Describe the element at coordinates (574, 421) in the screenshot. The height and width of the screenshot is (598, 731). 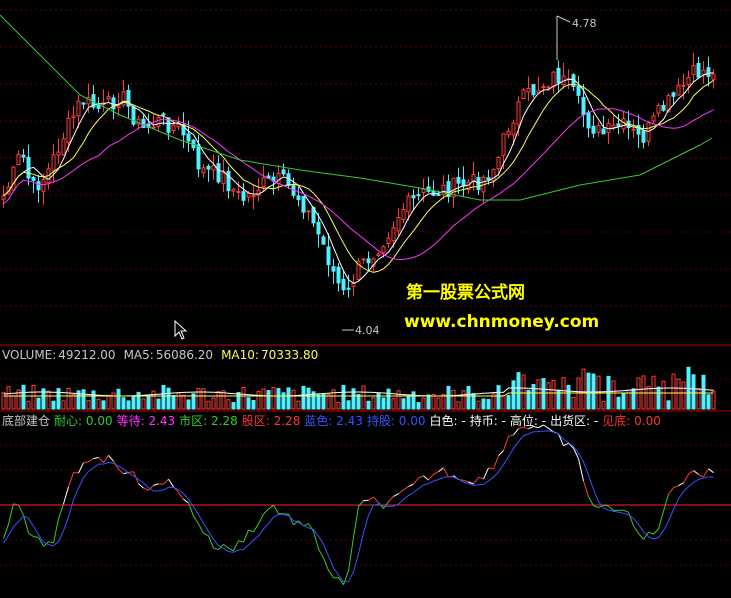
I see `indicator-legend-item: 出货区: -` at that location.